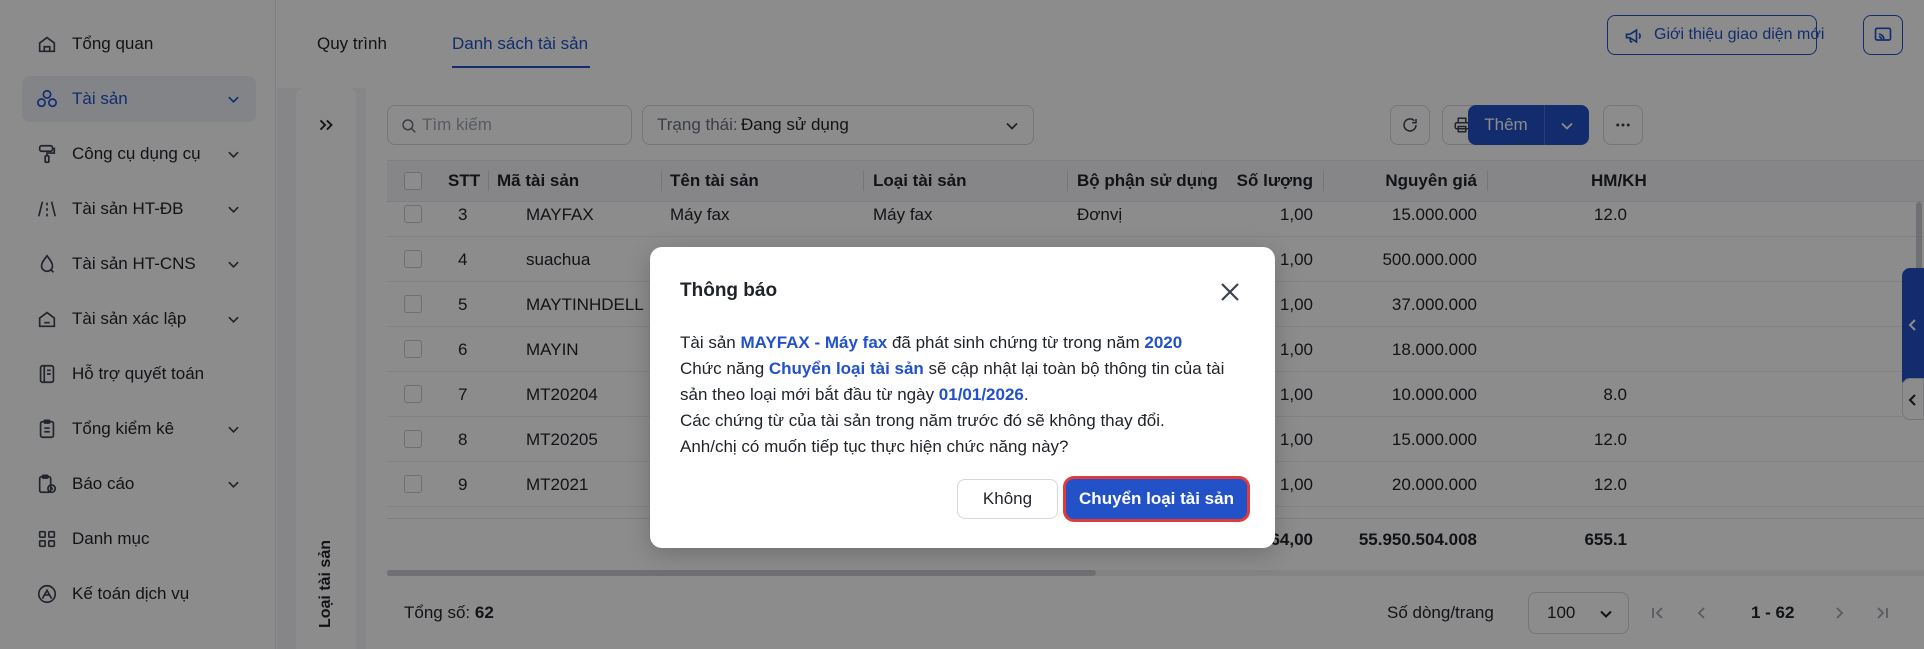 The image size is (1924, 649). Describe the element at coordinates (729, 290) in the screenshot. I see `dialog-title: Thông báo` at that location.